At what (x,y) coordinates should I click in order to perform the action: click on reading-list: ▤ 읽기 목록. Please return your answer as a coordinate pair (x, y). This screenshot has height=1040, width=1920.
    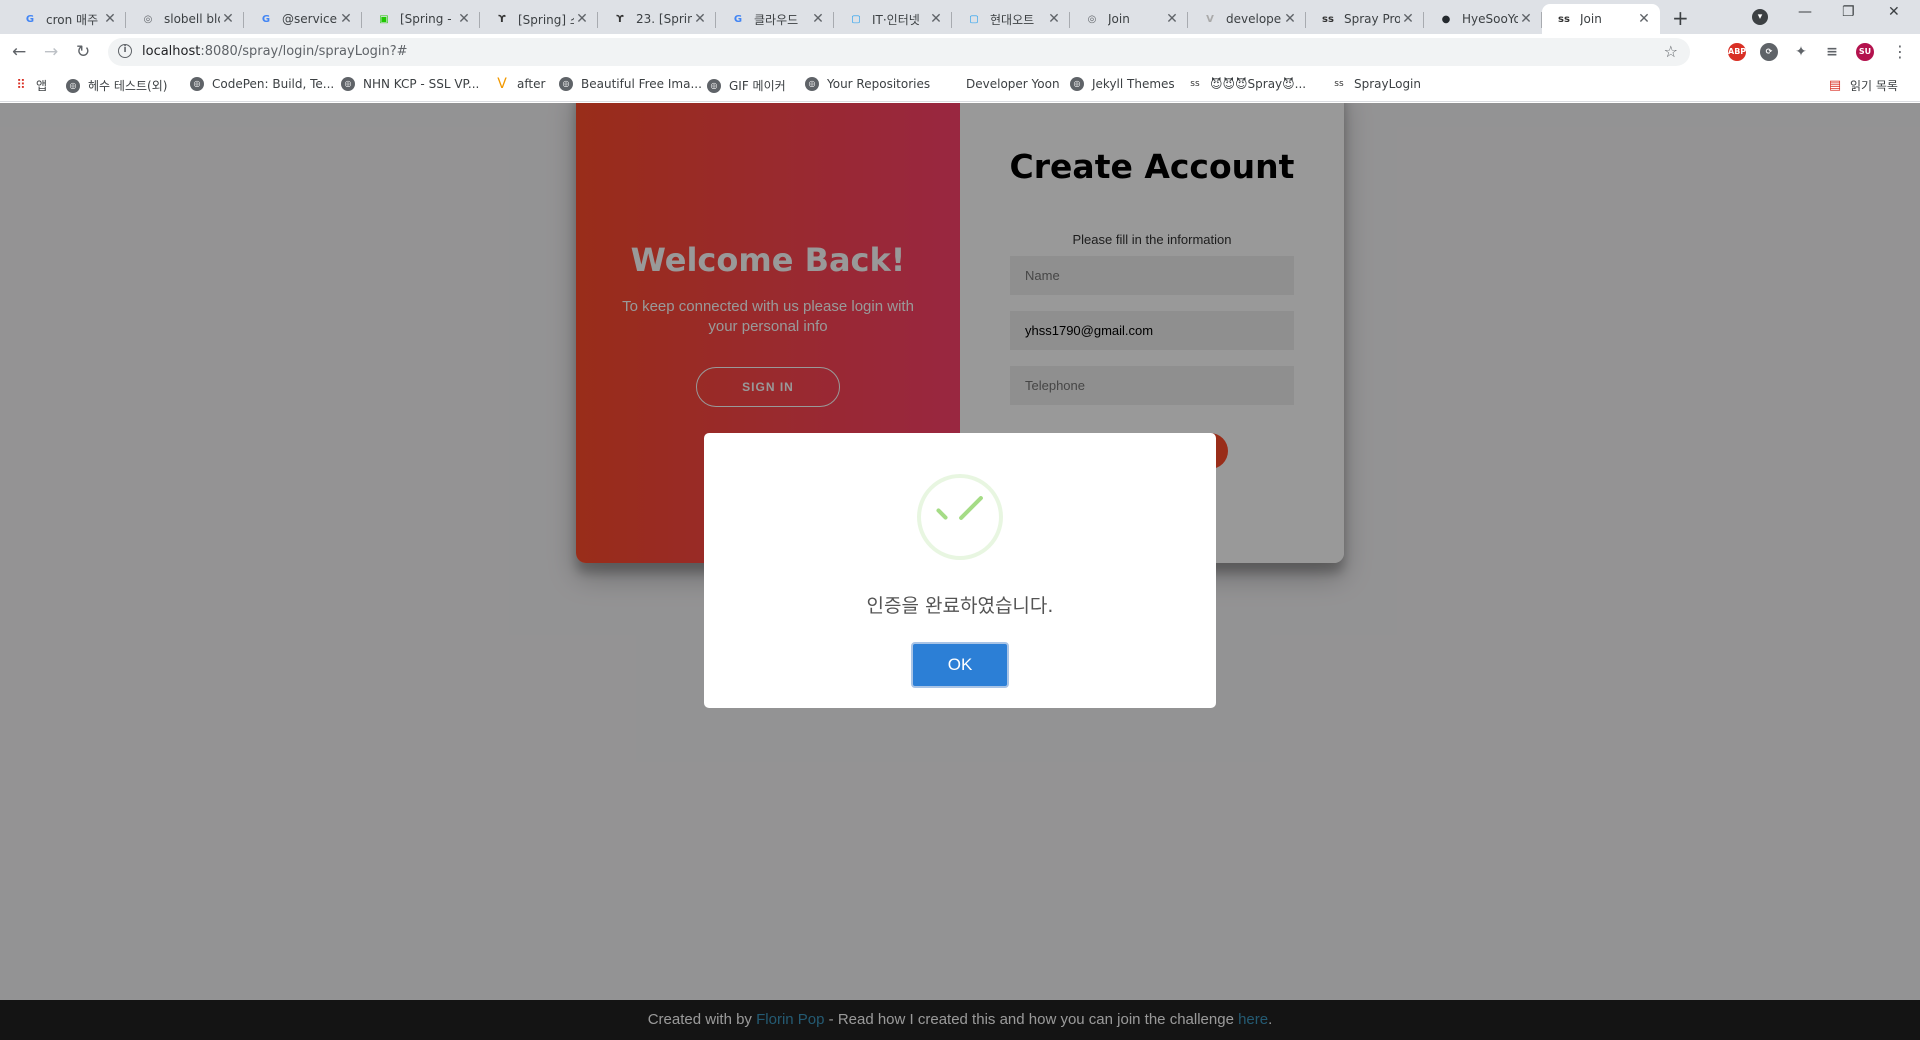
    Looking at the image, I should click on (1863, 85).